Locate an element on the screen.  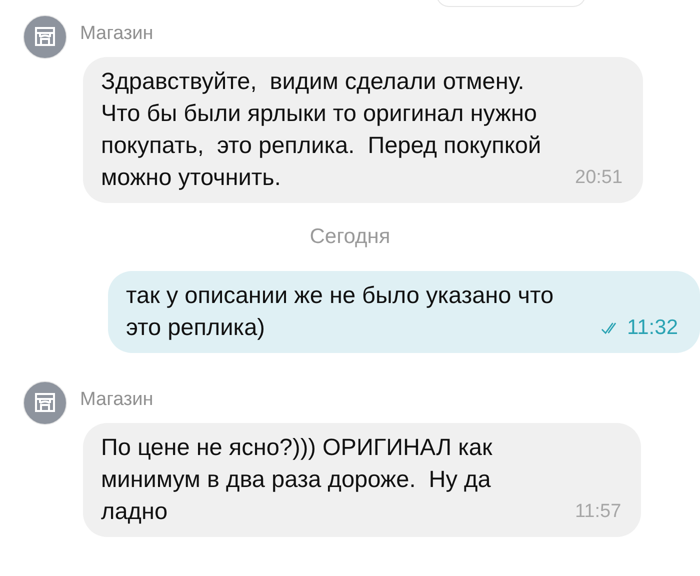
message-text: Здравствуйте, видим сделали отмену. Что бы были ярлыки то оригинал нужно покупать, это реплика. Перед покупкой можно уточнить. is located at coordinates (321, 129).